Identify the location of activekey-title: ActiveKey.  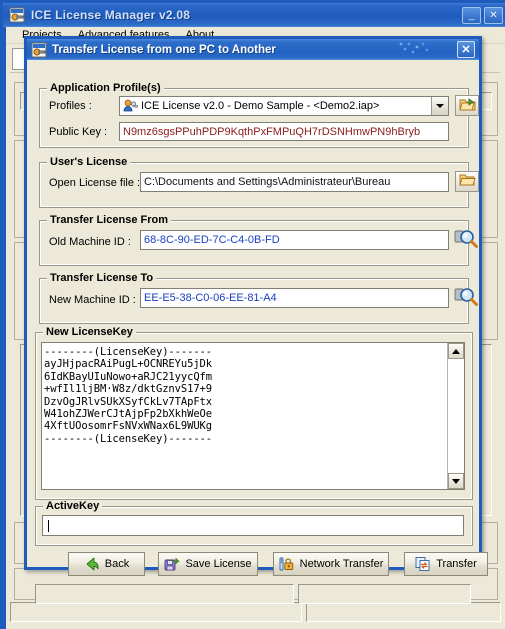
(73, 506).